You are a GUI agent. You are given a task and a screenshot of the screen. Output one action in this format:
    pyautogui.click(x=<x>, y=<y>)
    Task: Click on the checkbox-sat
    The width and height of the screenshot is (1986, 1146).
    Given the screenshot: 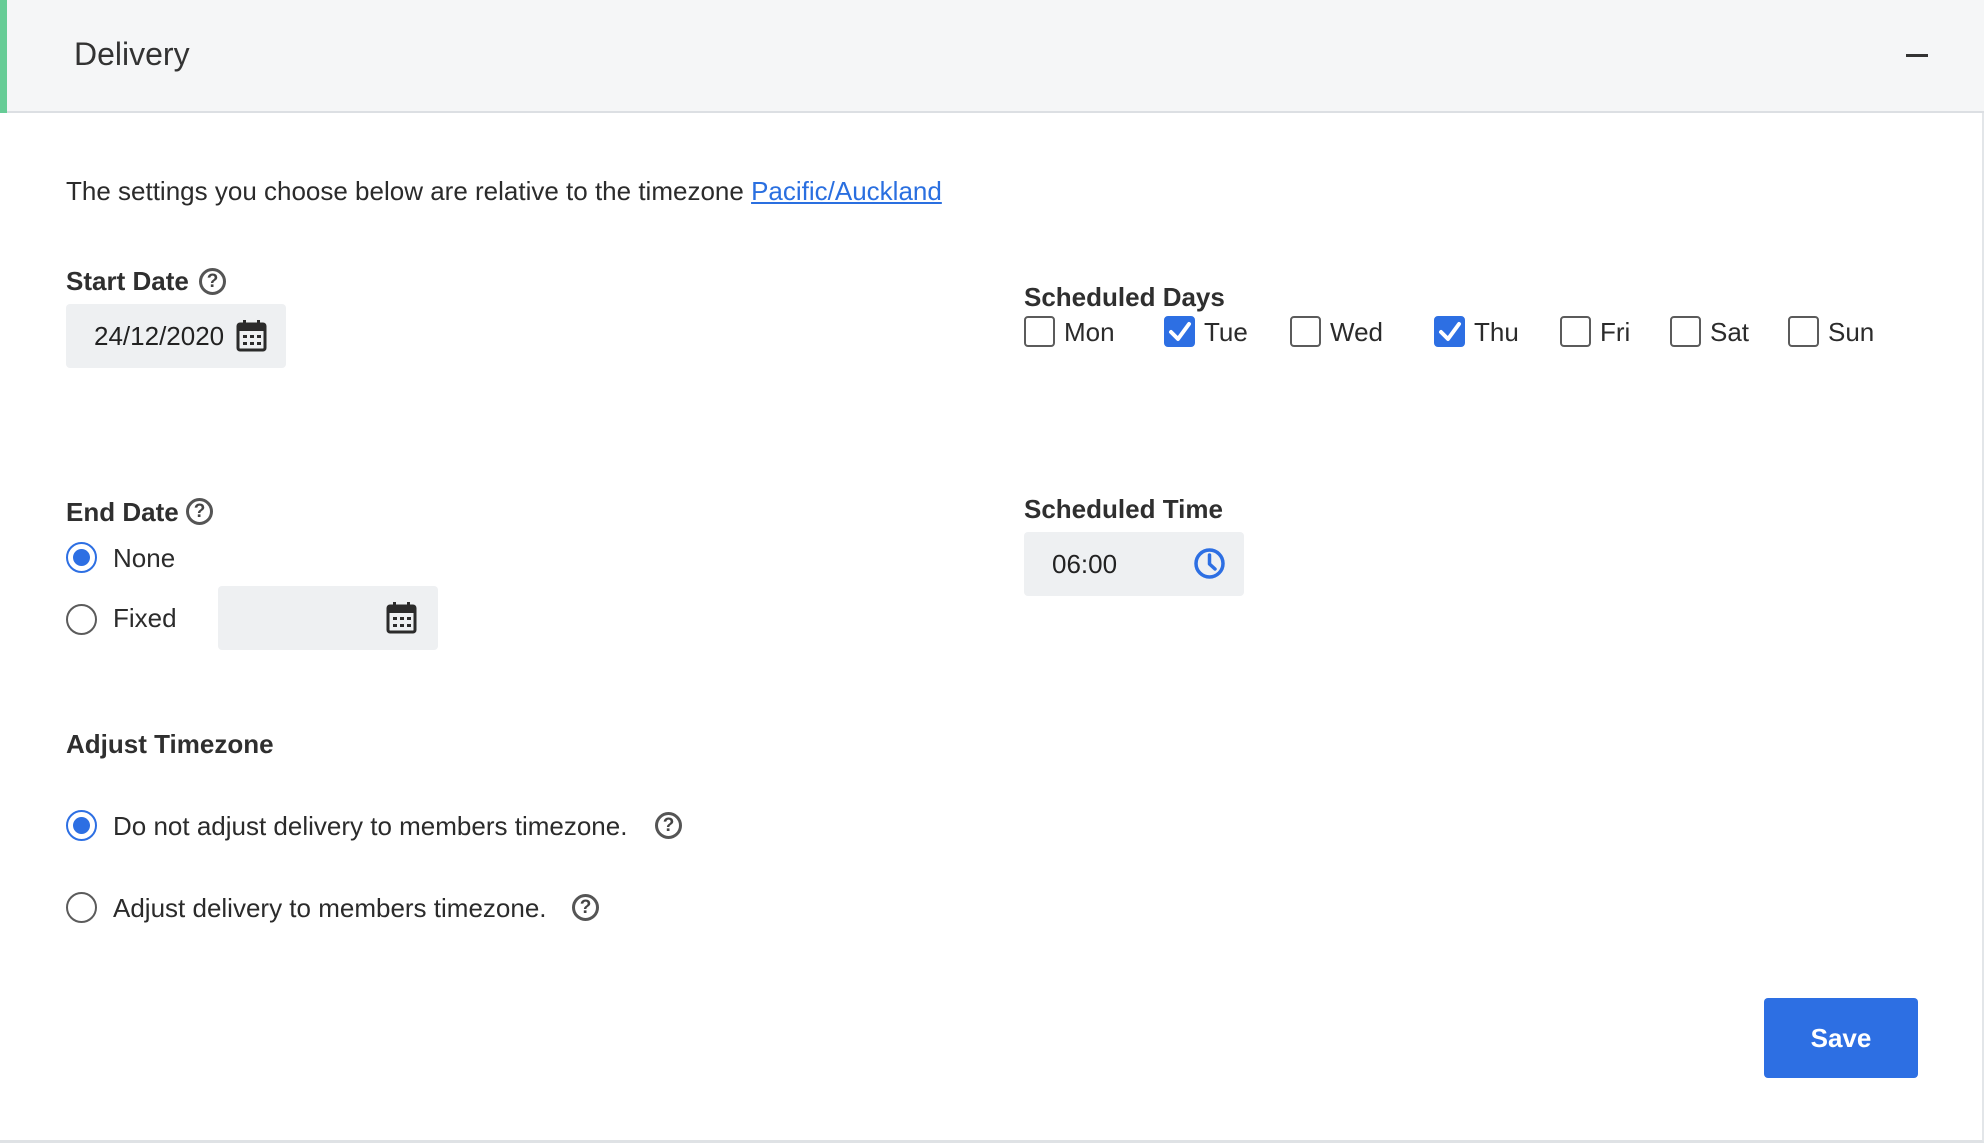 What is the action you would take?
    pyautogui.click(x=1685, y=331)
    